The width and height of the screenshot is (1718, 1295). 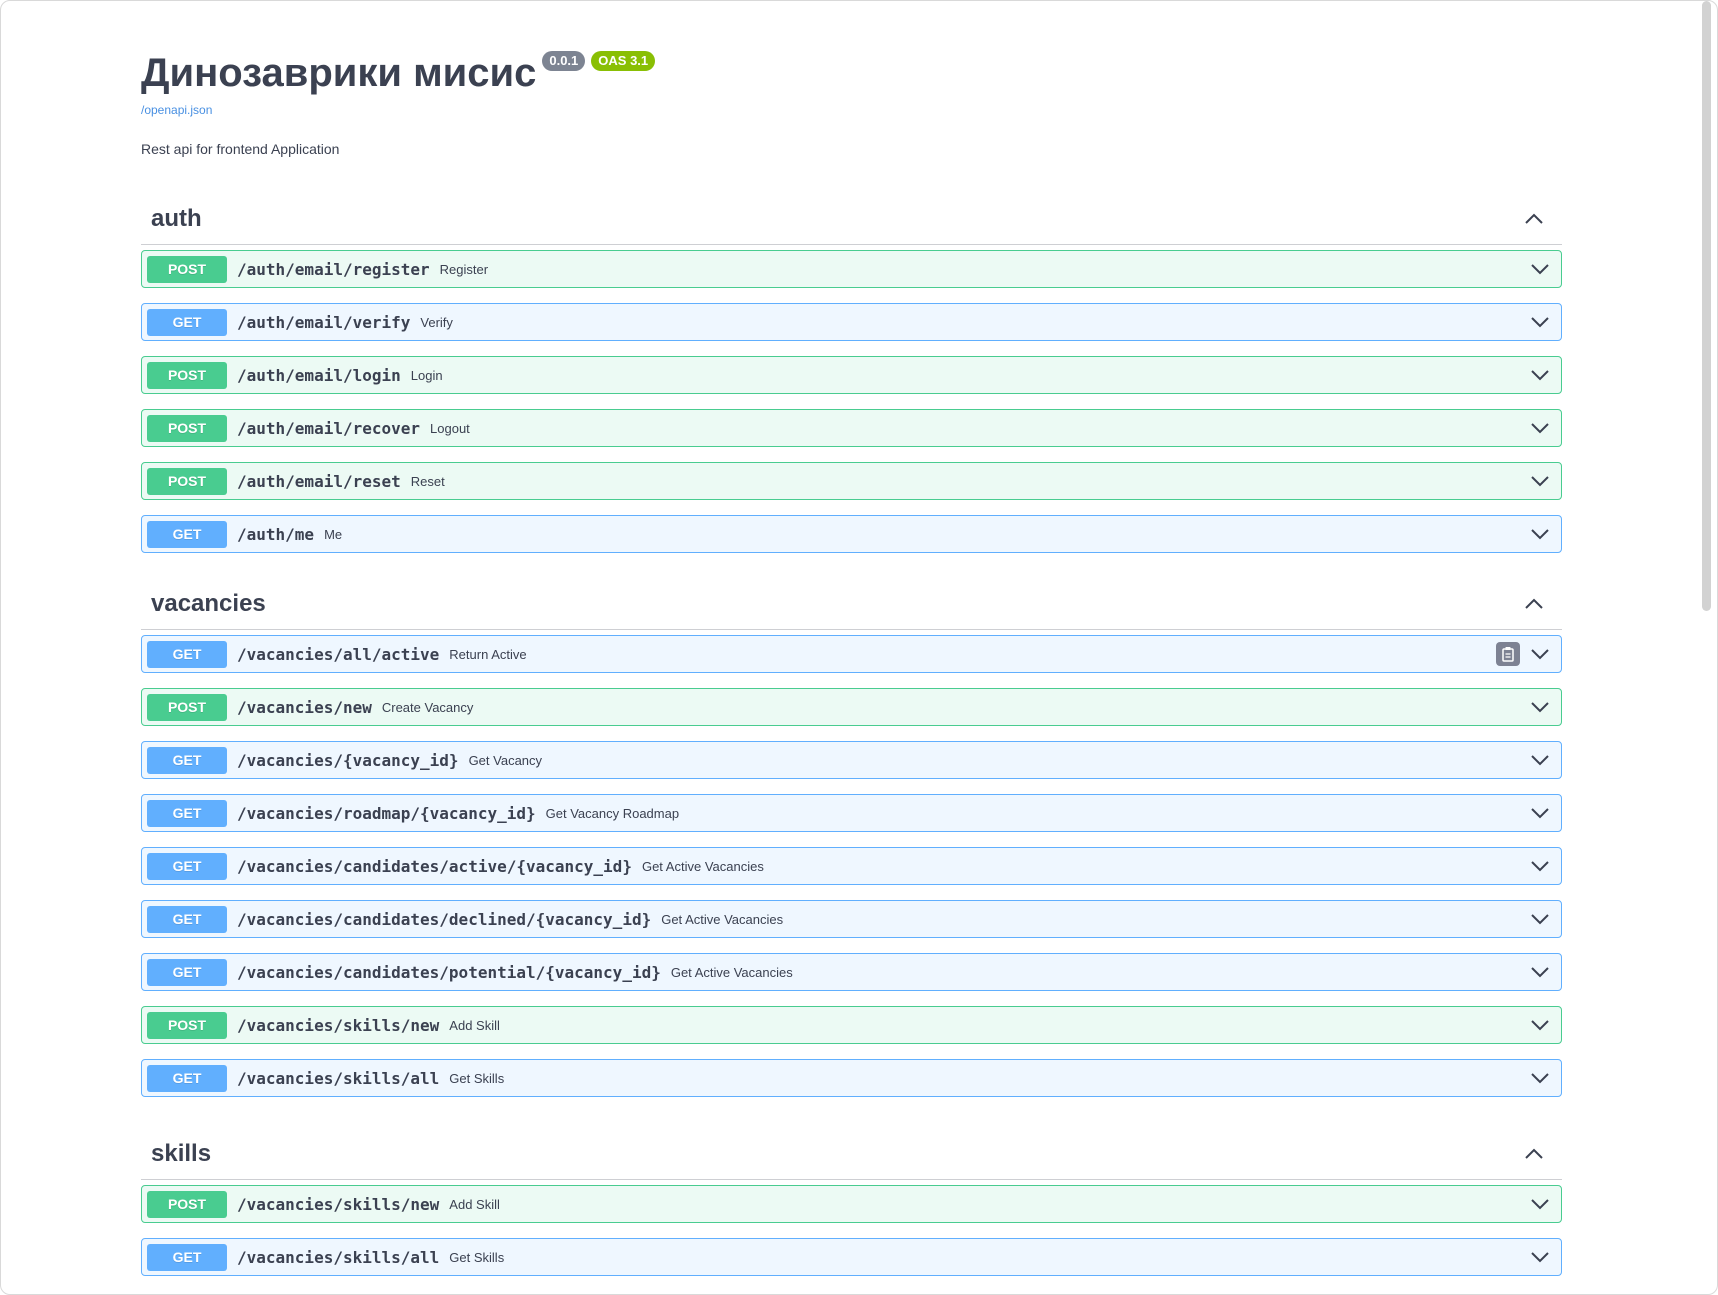 I want to click on operation-row: GET /auth/me Me, so click(x=851, y=534).